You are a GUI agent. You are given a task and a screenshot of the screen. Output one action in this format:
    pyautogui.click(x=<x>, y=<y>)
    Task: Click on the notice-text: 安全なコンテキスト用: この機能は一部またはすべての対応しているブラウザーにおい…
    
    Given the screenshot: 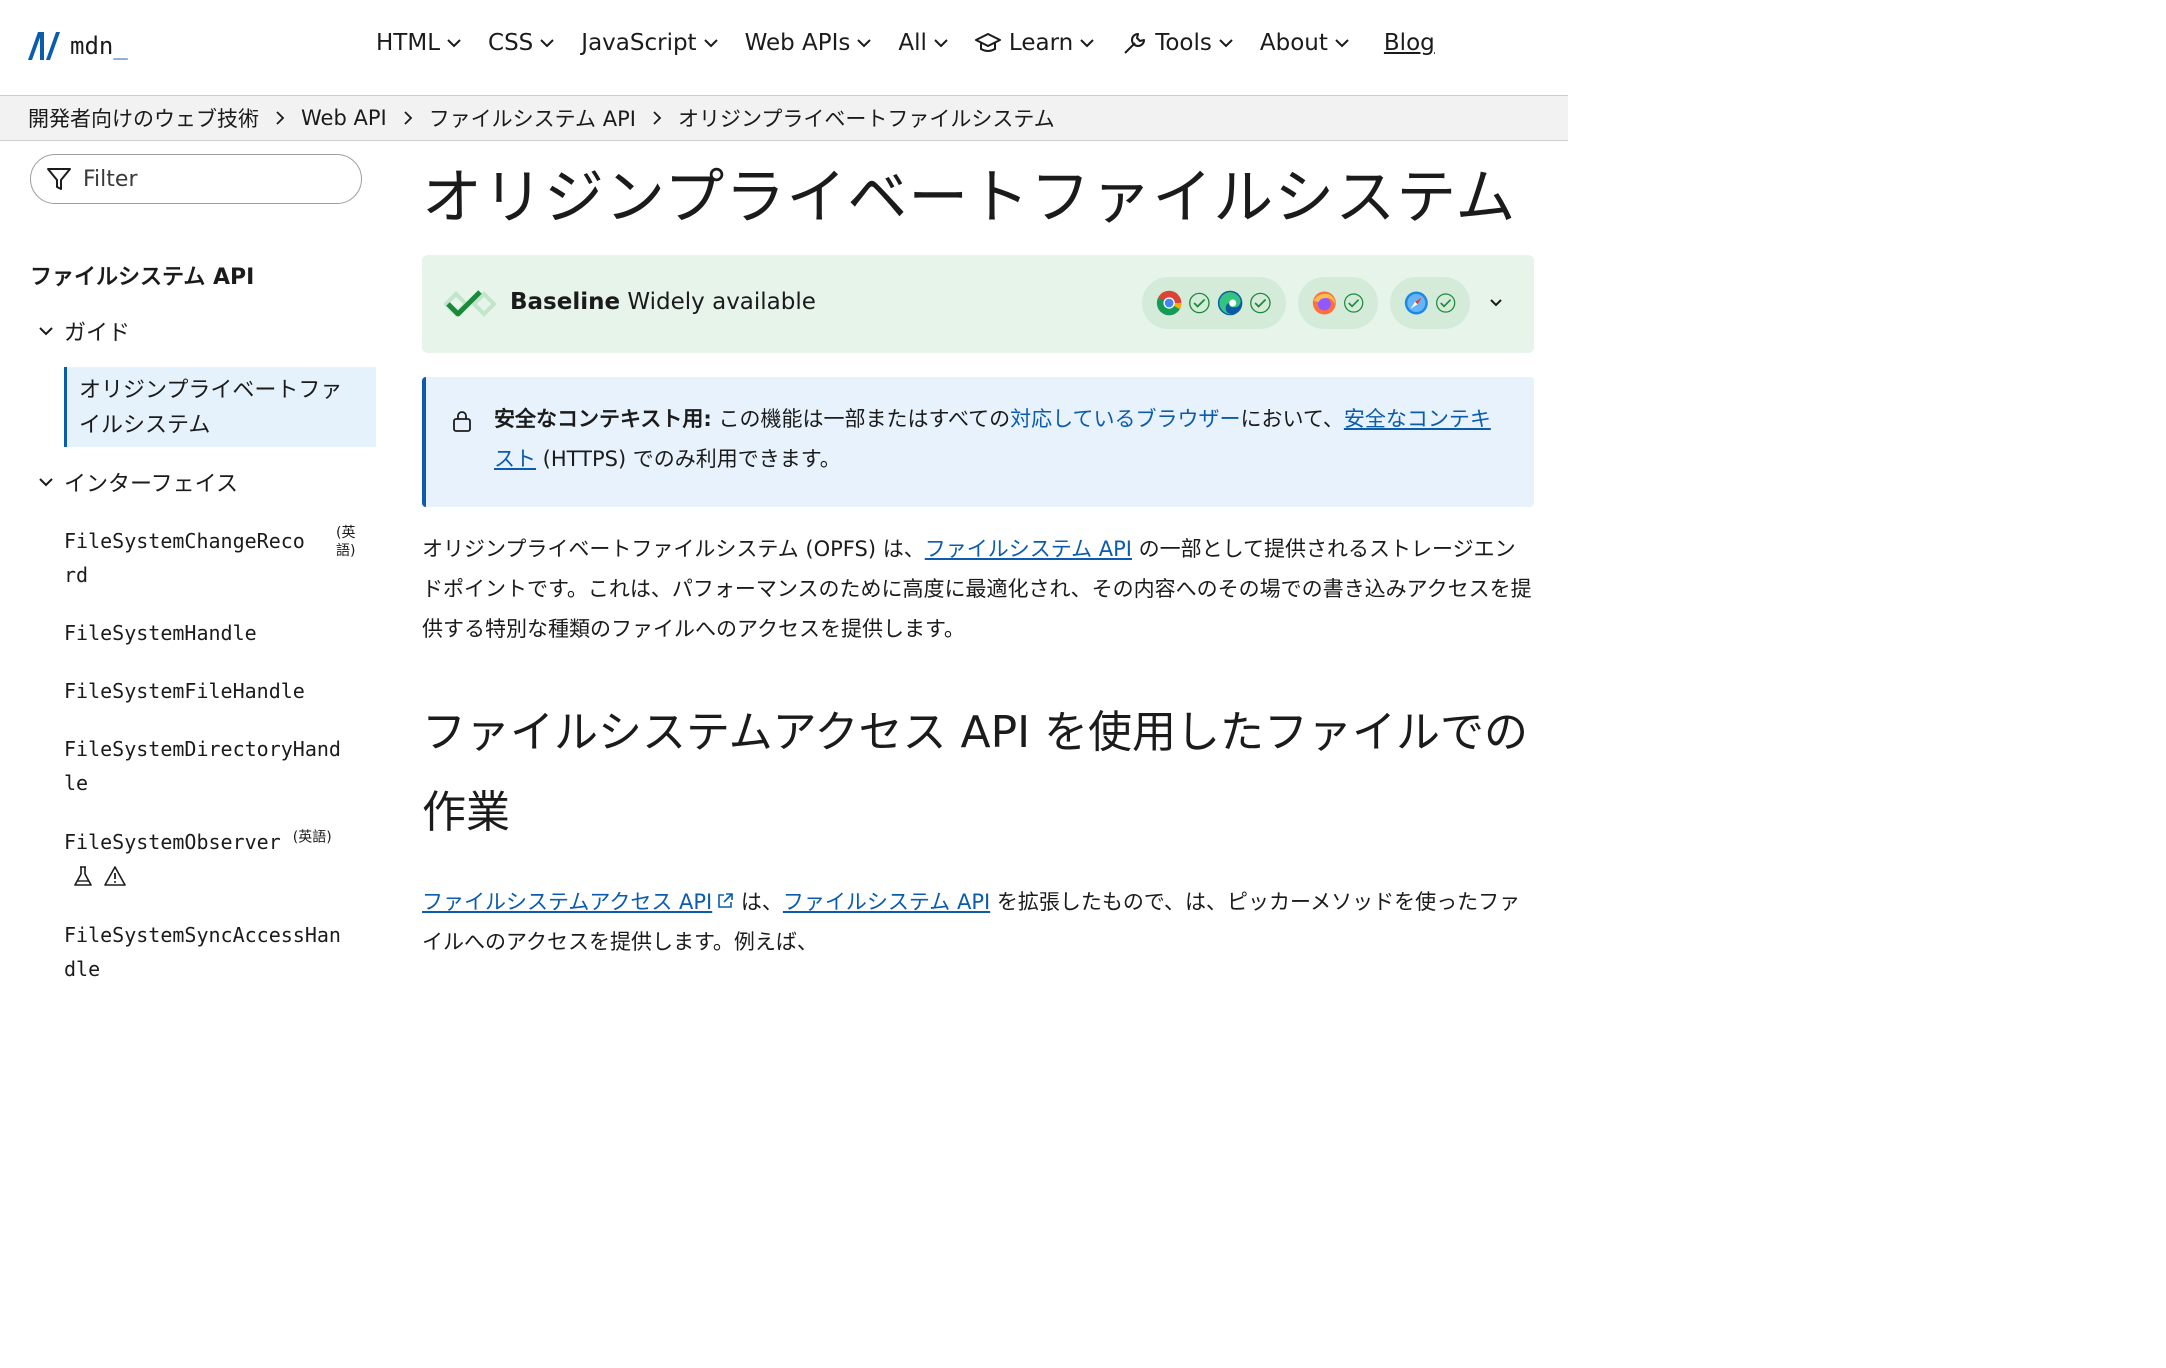 What is the action you would take?
    pyautogui.click(x=992, y=439)
    